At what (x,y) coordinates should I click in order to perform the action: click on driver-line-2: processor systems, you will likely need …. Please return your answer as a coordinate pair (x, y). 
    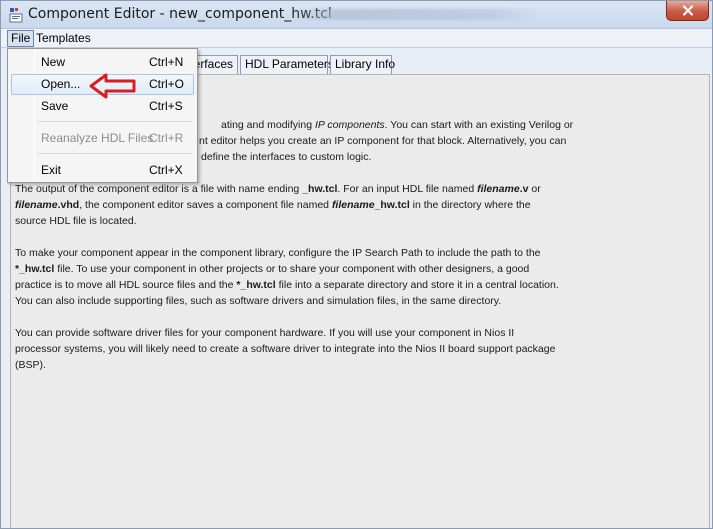
    Looking at the image, I should click on (285, 349).